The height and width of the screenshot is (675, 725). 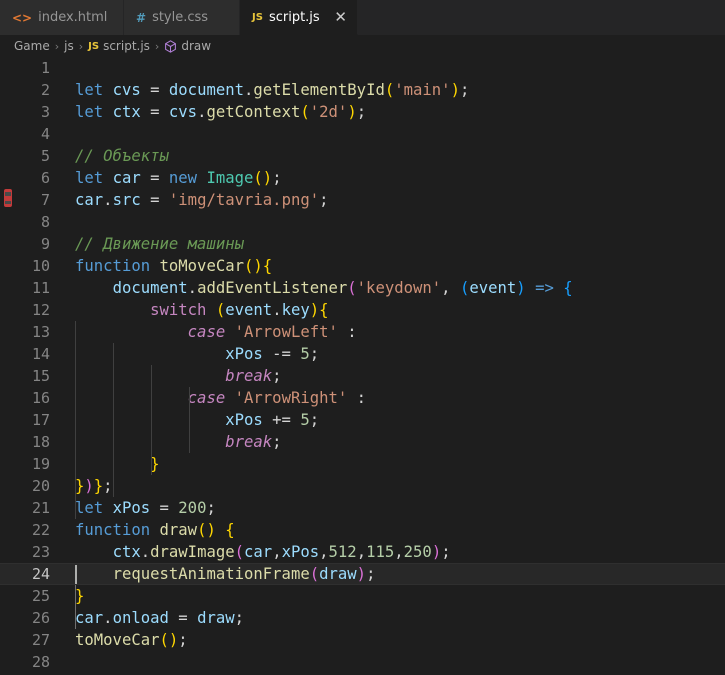 What do you see at coordinates (69, 46) in the screenshot?
I see `breadcrumb-item-js: js` at bounding box center [69, 46].